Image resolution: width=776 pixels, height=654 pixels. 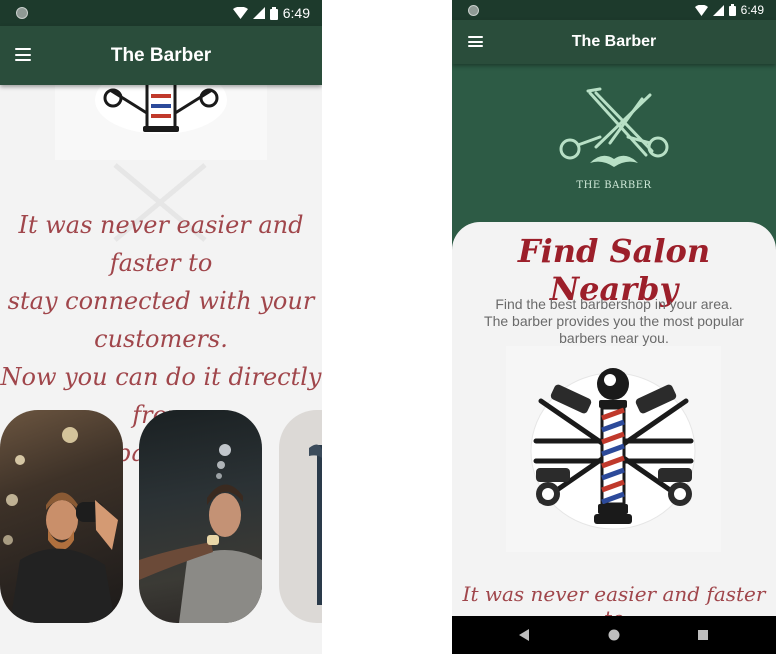 What do you see at coordinates (614, 338) in the screenshot?
I see `description-line-3: barbers near you.` at bounding box center [614, 338].